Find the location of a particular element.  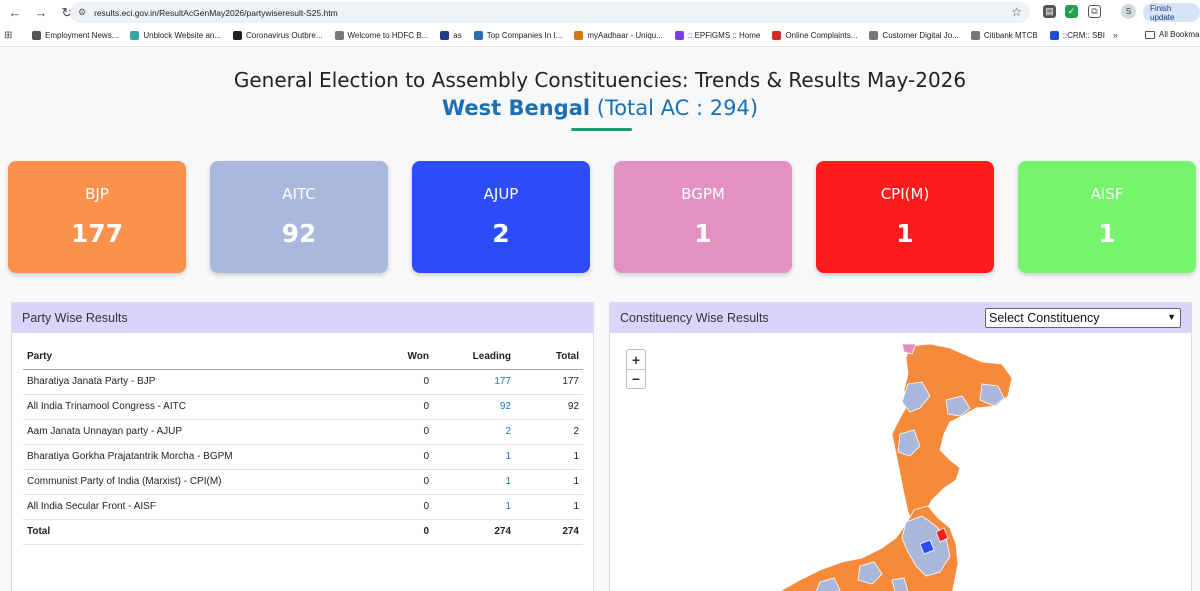

party-name-cell: Aam Janata Unnayan party - AJUP is located at coordinates (188, 432).